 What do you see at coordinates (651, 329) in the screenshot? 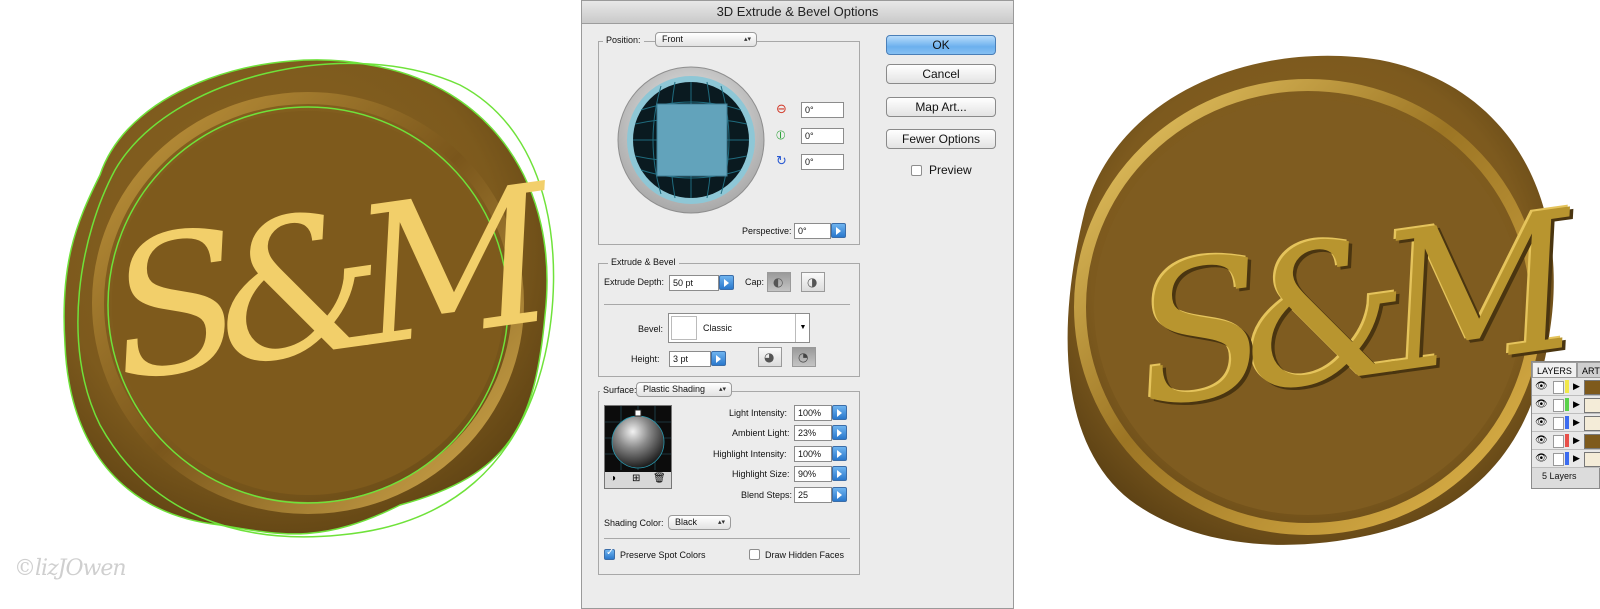
I see `bevel-label: Bevel:` at bounding box center [651, 329].